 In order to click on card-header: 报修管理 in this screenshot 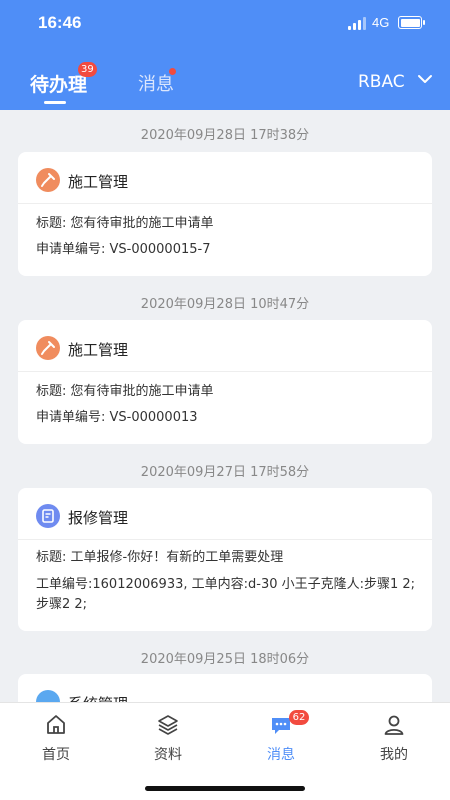, I will do `click(225, 514)`.